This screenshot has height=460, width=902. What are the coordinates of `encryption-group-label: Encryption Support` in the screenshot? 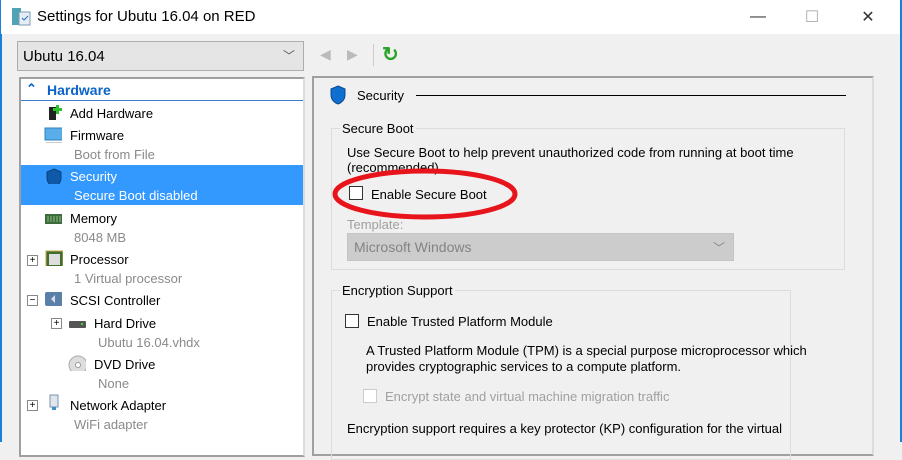 It's located at (397, 290).